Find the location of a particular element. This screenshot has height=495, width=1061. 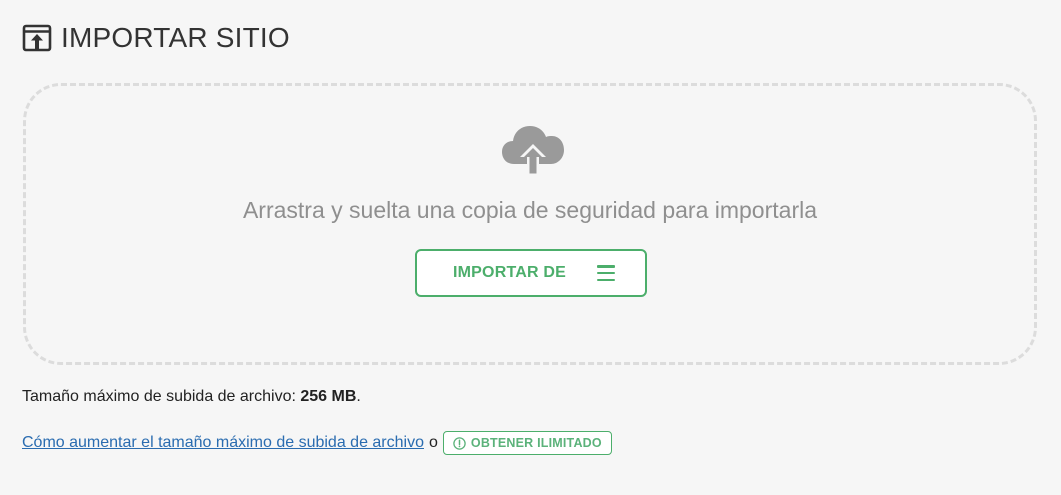

get-unlimited-label: OBTENER ILIMITADO is located at coordinates (536, 443).